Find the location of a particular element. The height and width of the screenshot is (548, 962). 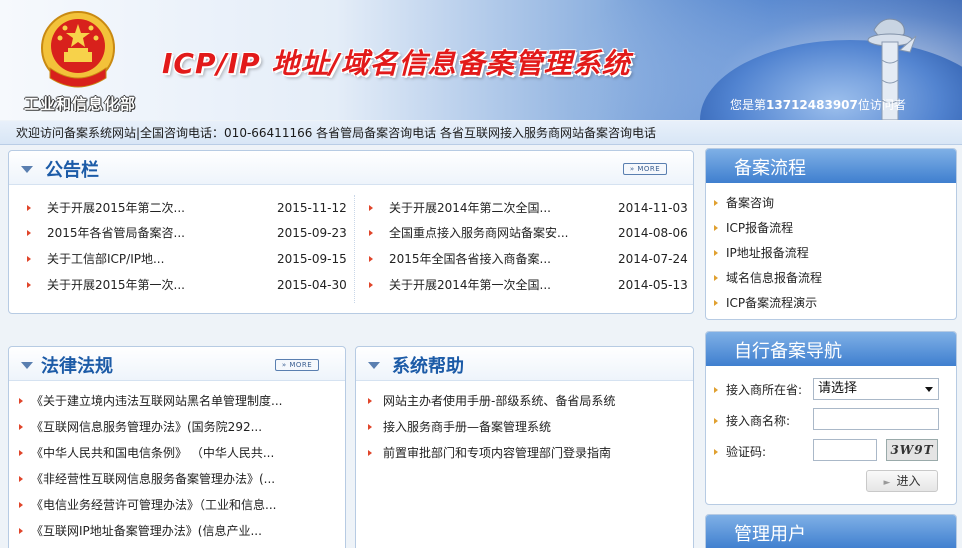

province-select: 请选择 is located at coordinates (876, 389).